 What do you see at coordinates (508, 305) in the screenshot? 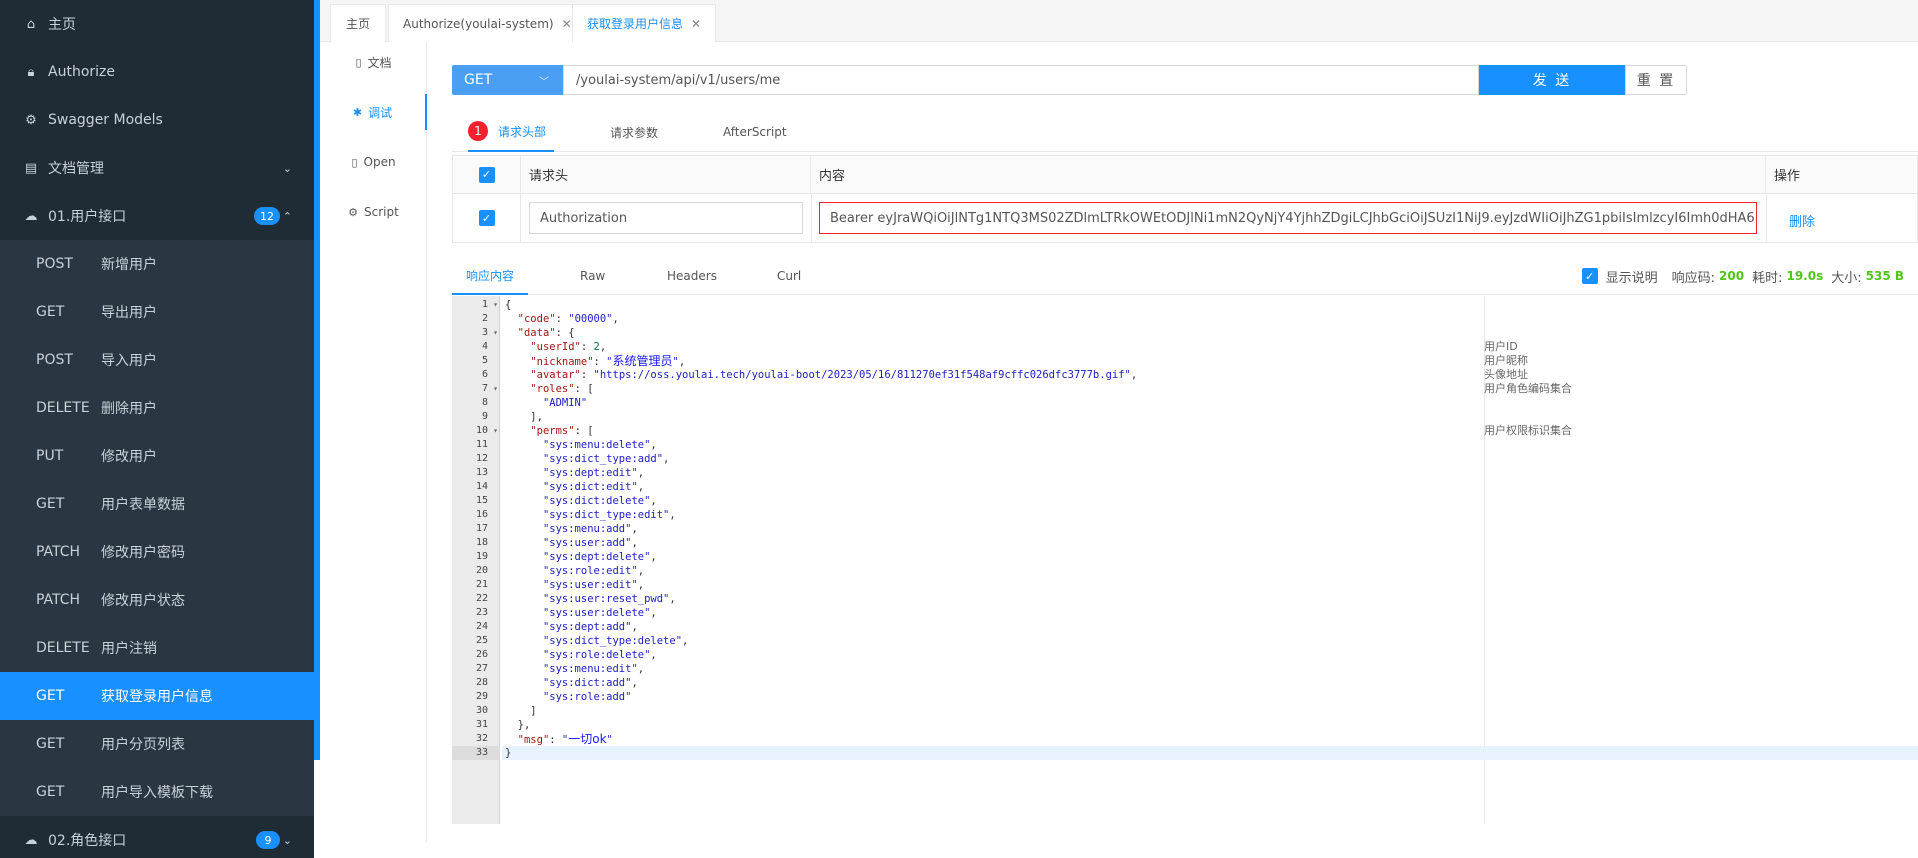
I see `code-line: {` at bounding box center [508, 305].